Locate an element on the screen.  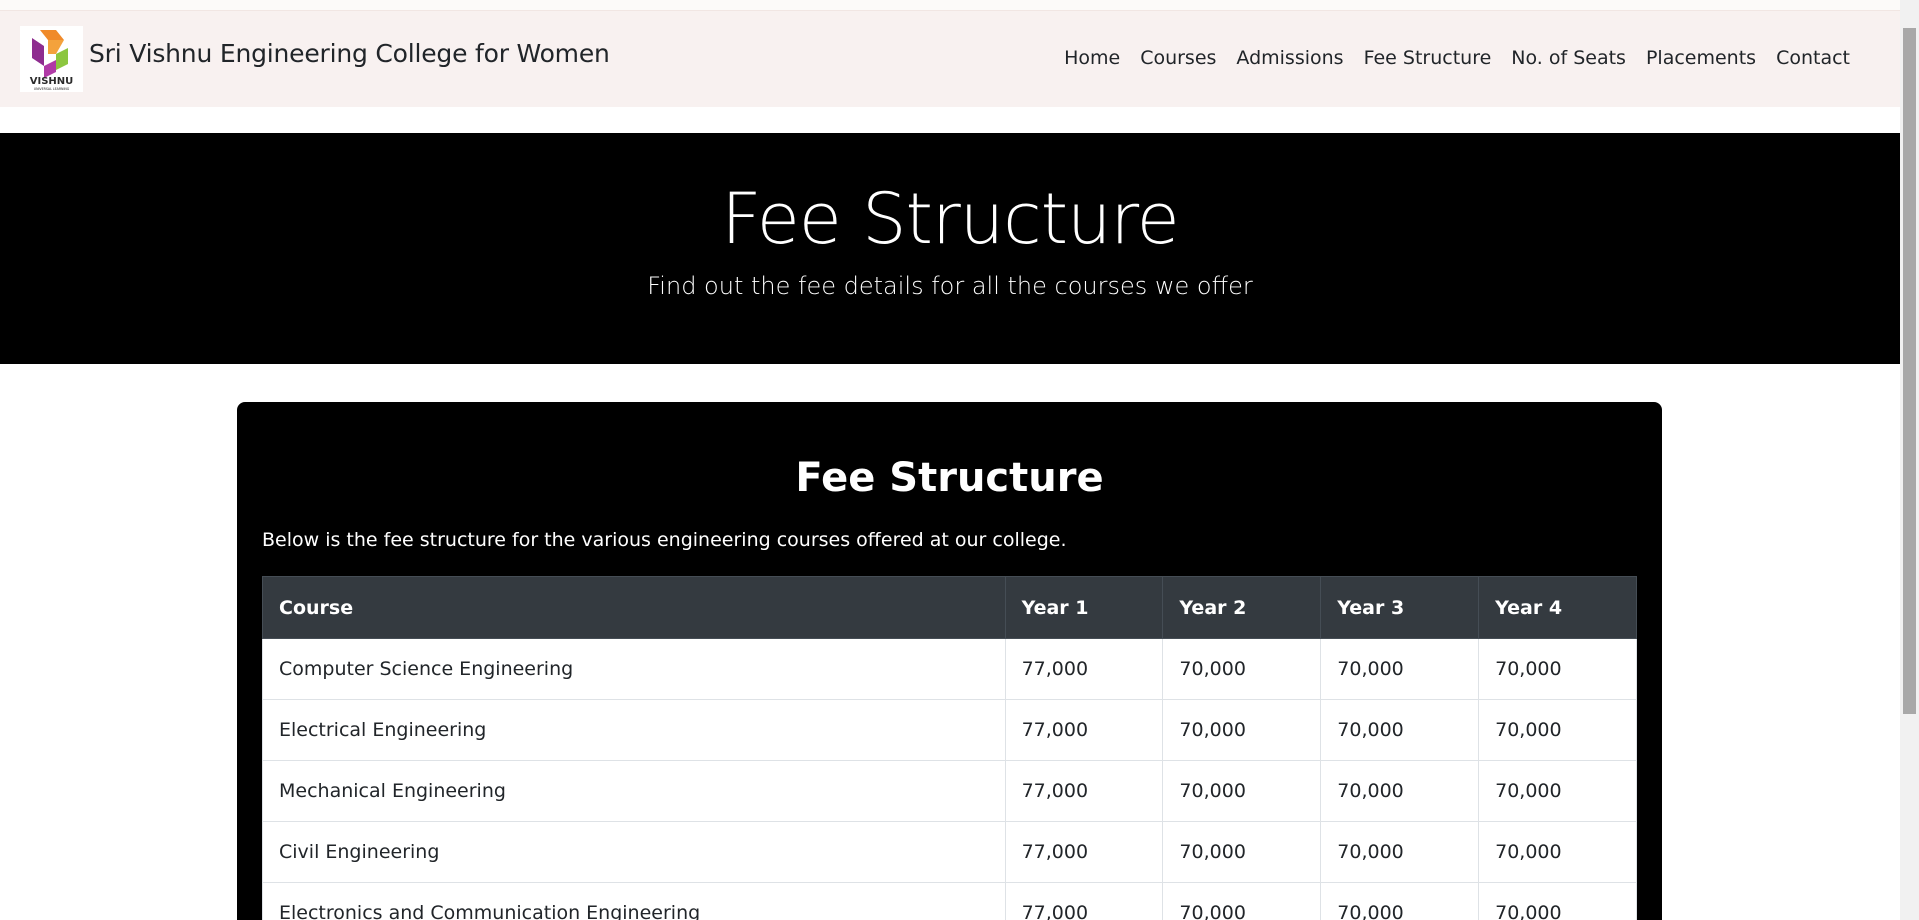
hero-title: Fee Structure is located at coordinates (950, 219).